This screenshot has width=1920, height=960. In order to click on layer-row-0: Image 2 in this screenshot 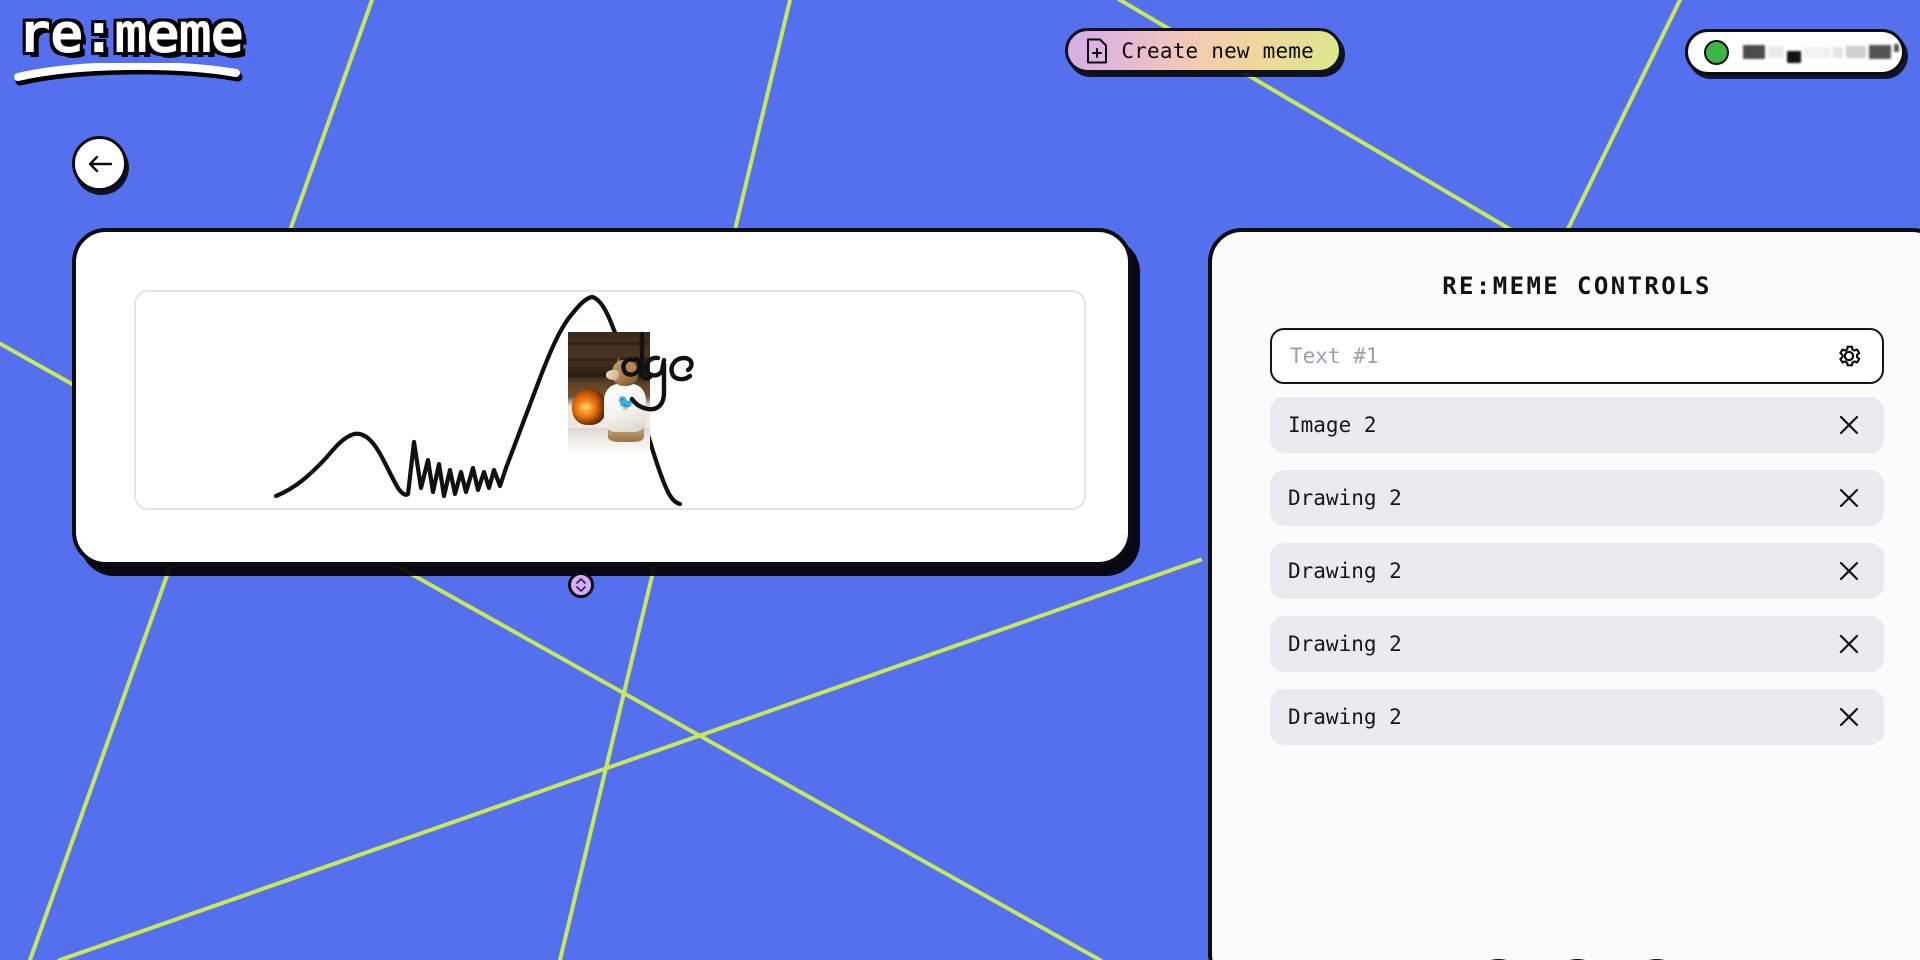, I will do `click(1577, 425)`.